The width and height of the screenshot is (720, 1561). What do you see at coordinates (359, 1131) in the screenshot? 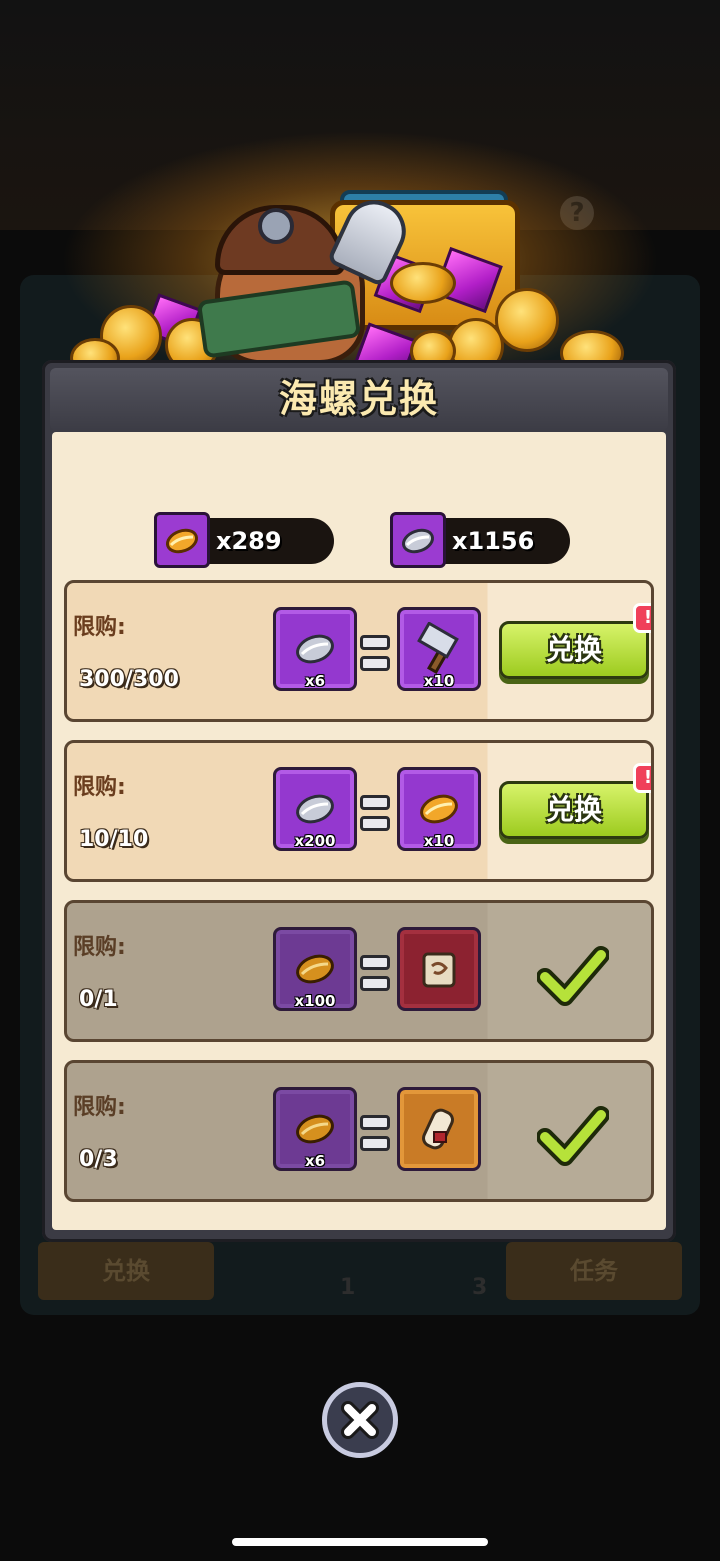
I see `exchange-row: 限购: 0/3 x6` at bounding box center [359, 1131].